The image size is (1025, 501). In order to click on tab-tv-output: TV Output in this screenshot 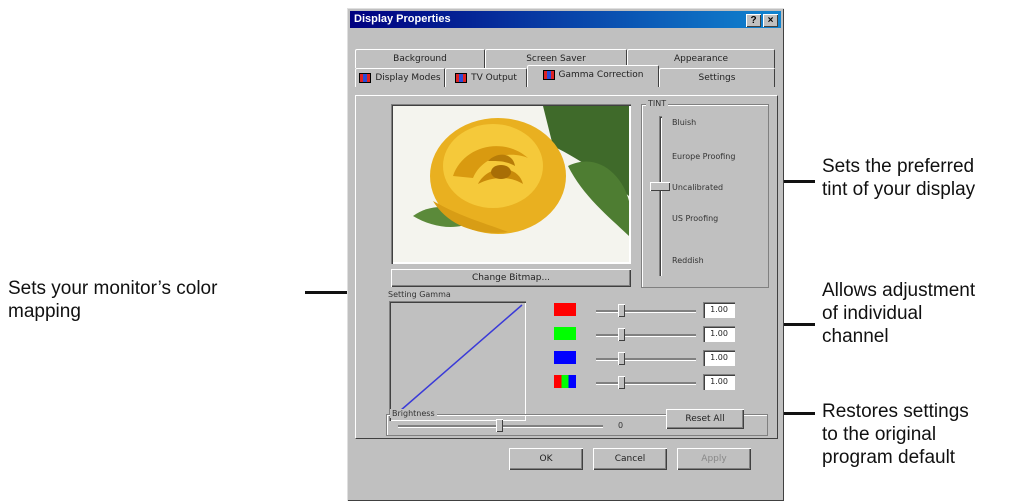, I will do `click(486, 77)`.